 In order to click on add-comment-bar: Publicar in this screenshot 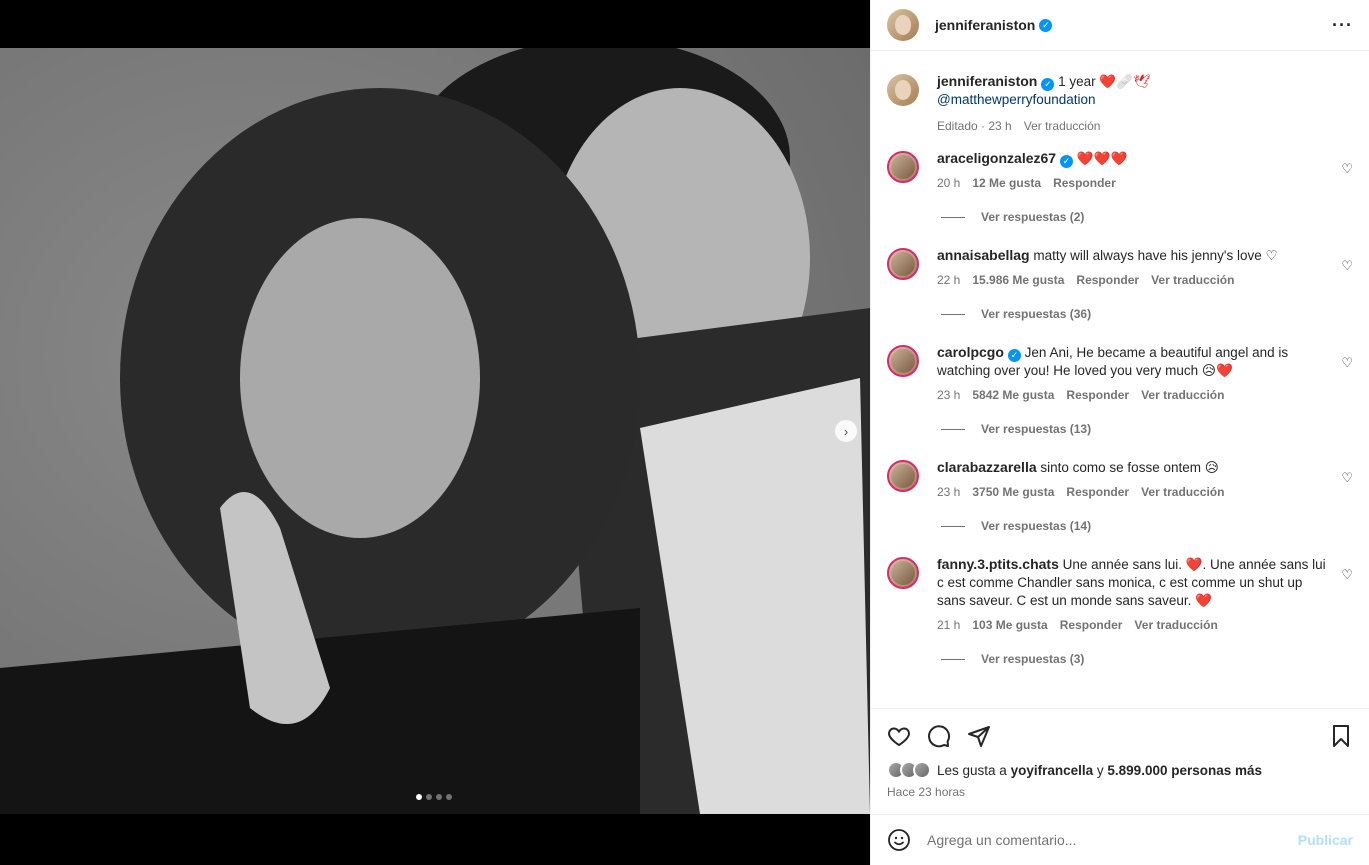, I will do `click(1120, 839)`.